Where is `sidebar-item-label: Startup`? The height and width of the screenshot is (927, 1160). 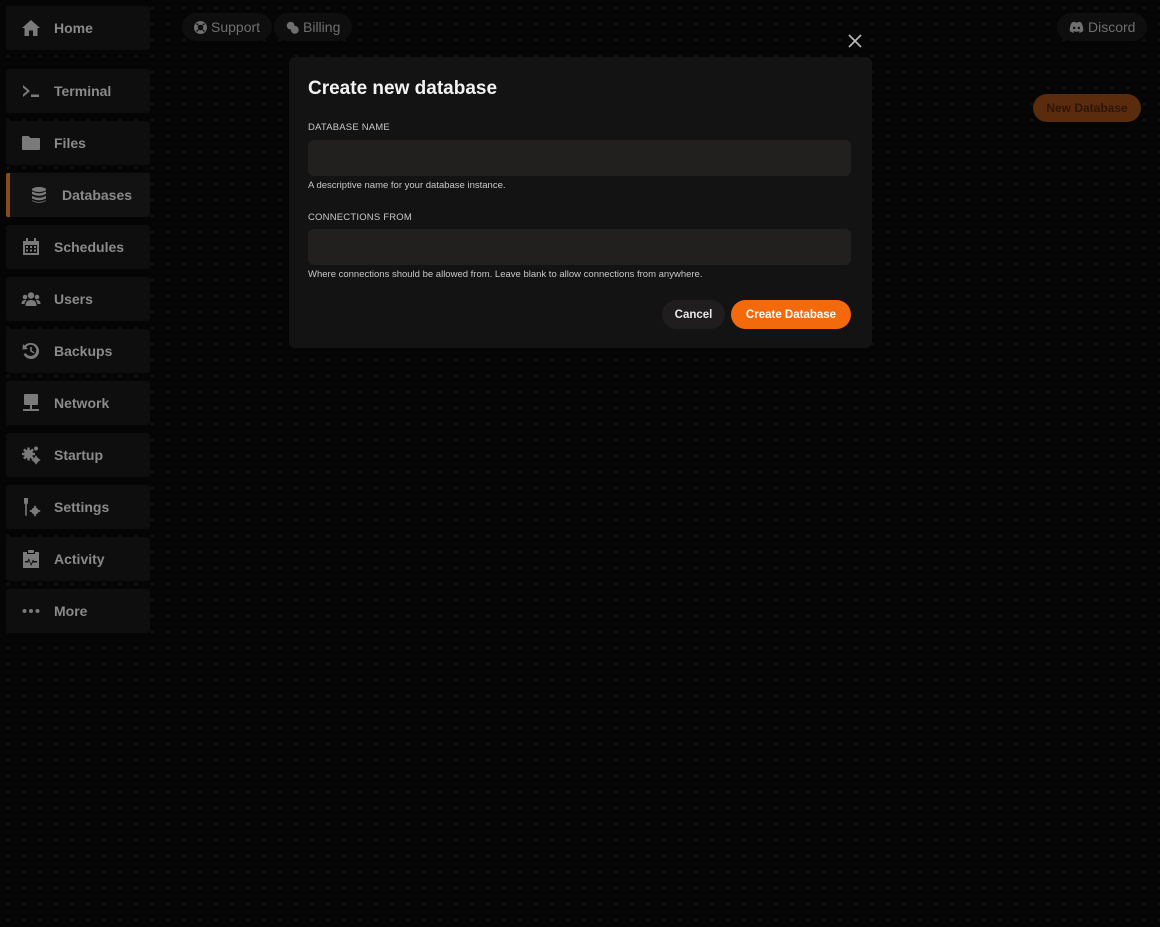
sidebar-item-label: Startup is located at coordinates (78, 455).